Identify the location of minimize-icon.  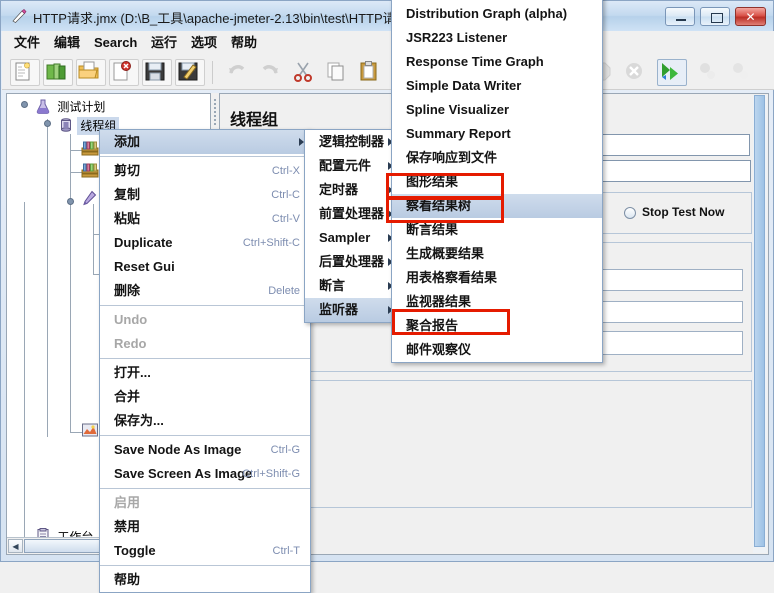
(681, 20).